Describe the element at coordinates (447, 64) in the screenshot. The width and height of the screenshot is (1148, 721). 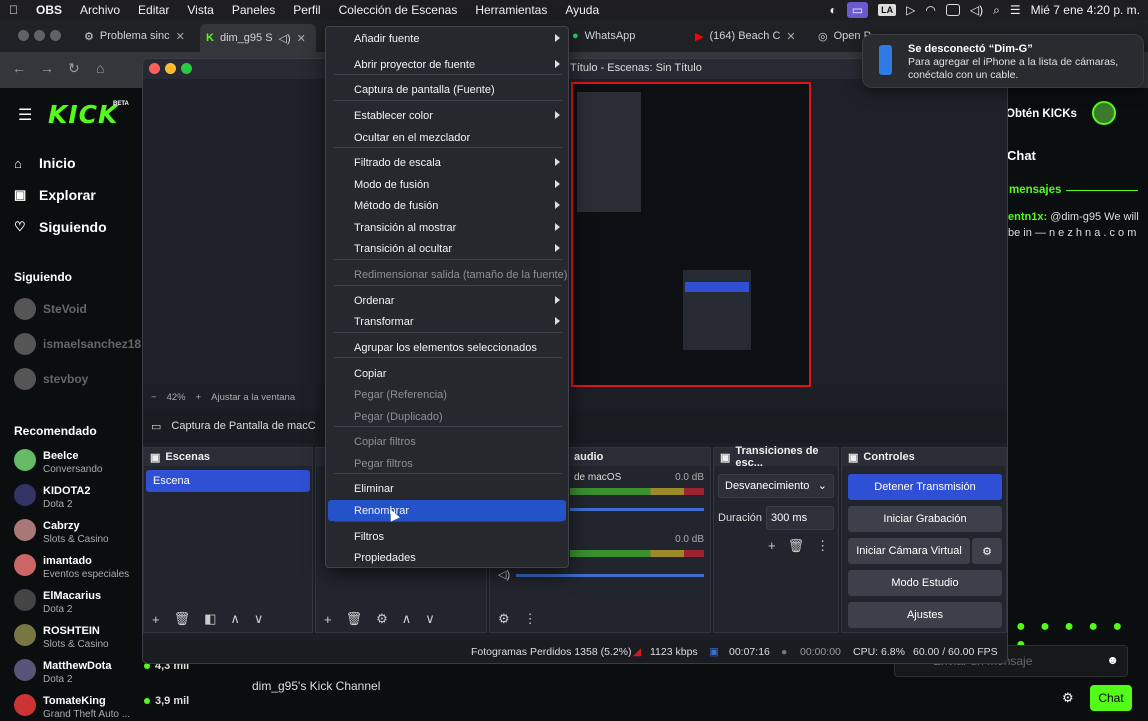
I see `context-menu-item: Abrir proyector de fuente` at that location.